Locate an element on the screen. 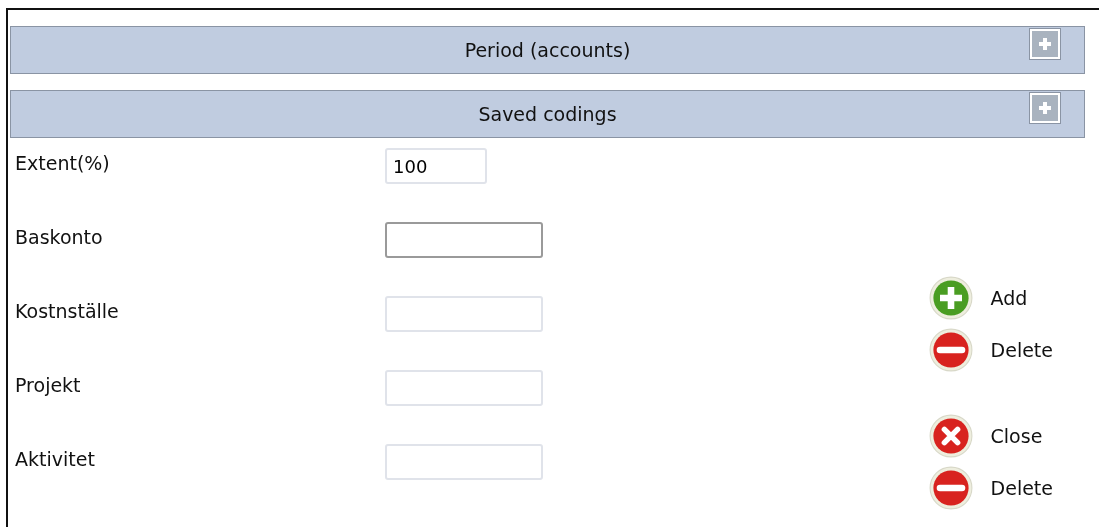  field-label: Projekt is located at coordinates (48, 385).